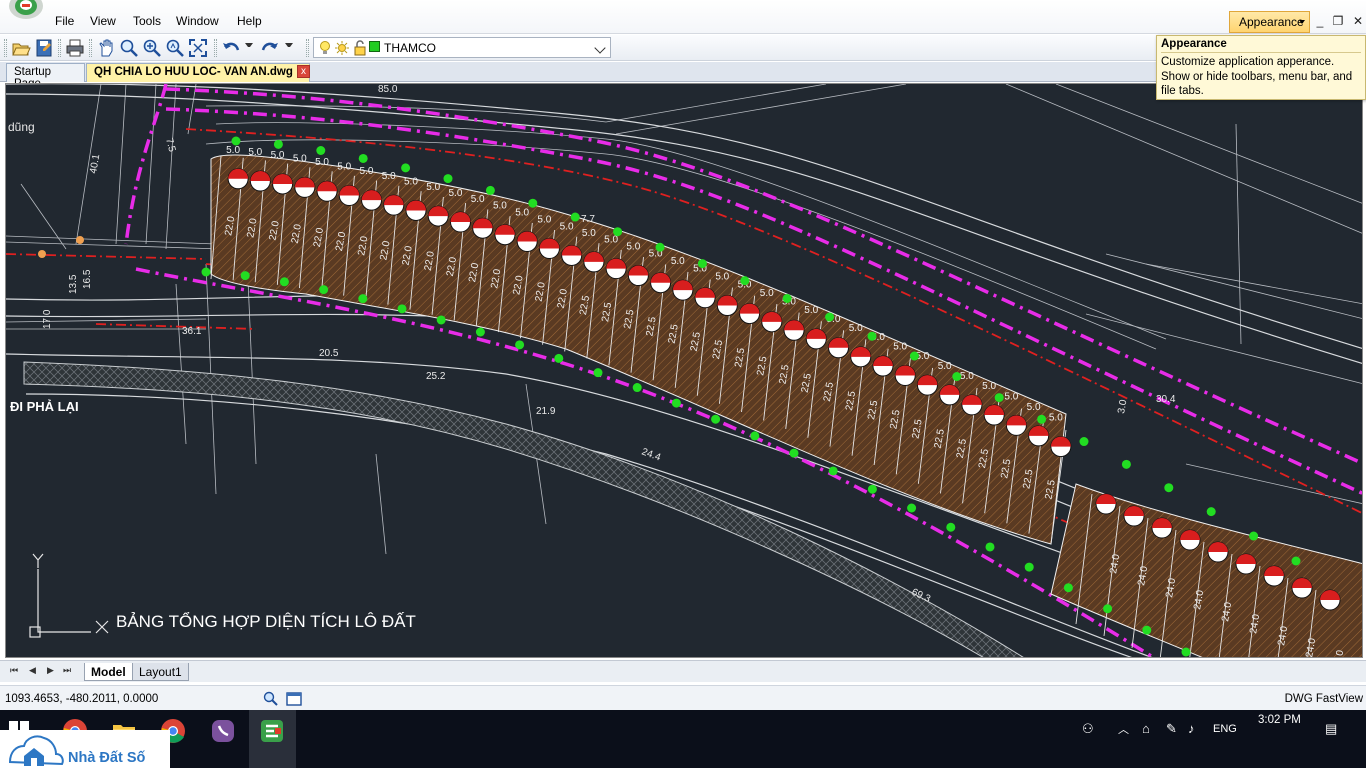 This screenshot has width=1366, height=768. What do you see at coordinates (249, 21) in the screenshot?
I see `menu-help: Help` at bounding box center [249, 21].